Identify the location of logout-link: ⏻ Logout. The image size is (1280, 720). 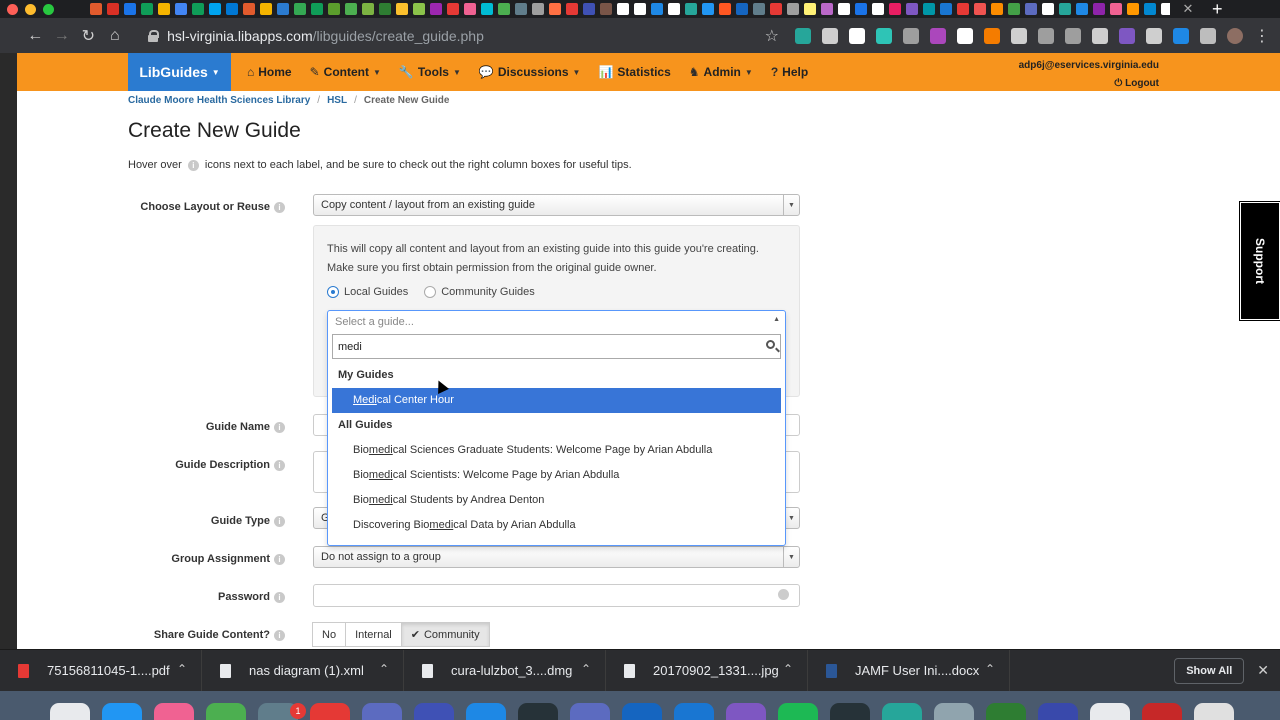
(1089, 84).